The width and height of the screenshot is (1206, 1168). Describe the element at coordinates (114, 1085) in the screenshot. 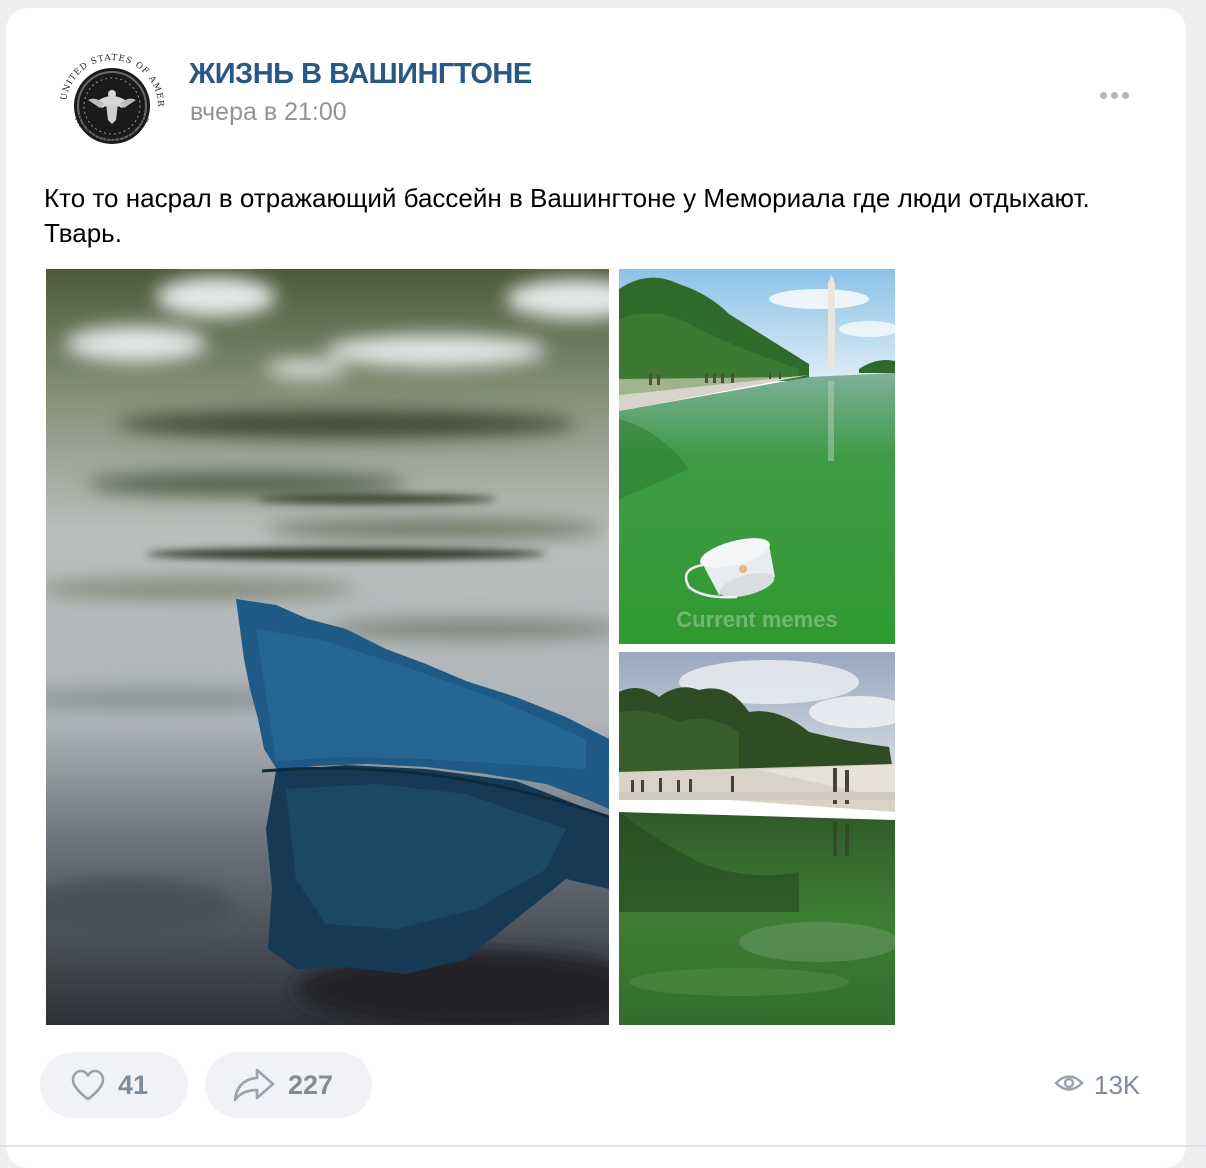

I see `like-button: 41` at that location.